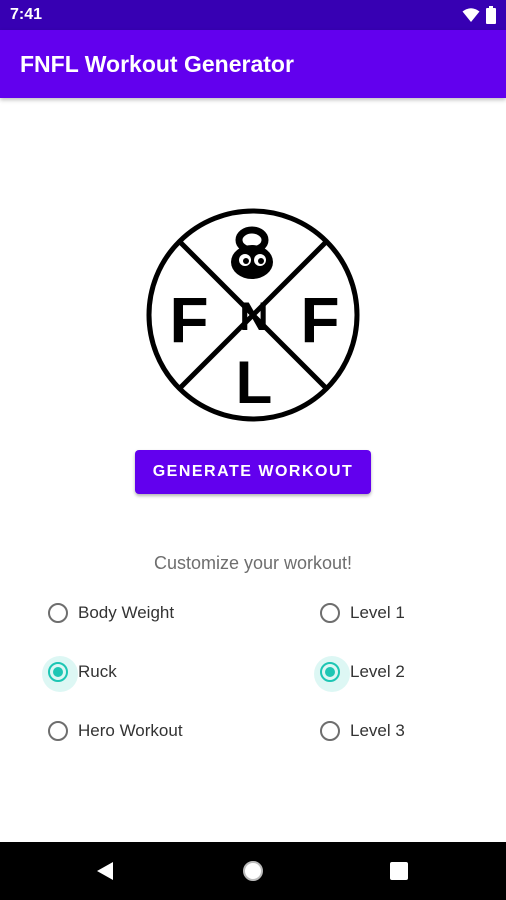 The width and height of the screenshot is (506, 900). Describe the element at coordinates (97, 671) in the screenshot. I see `radio-label: Ruck` at that location.